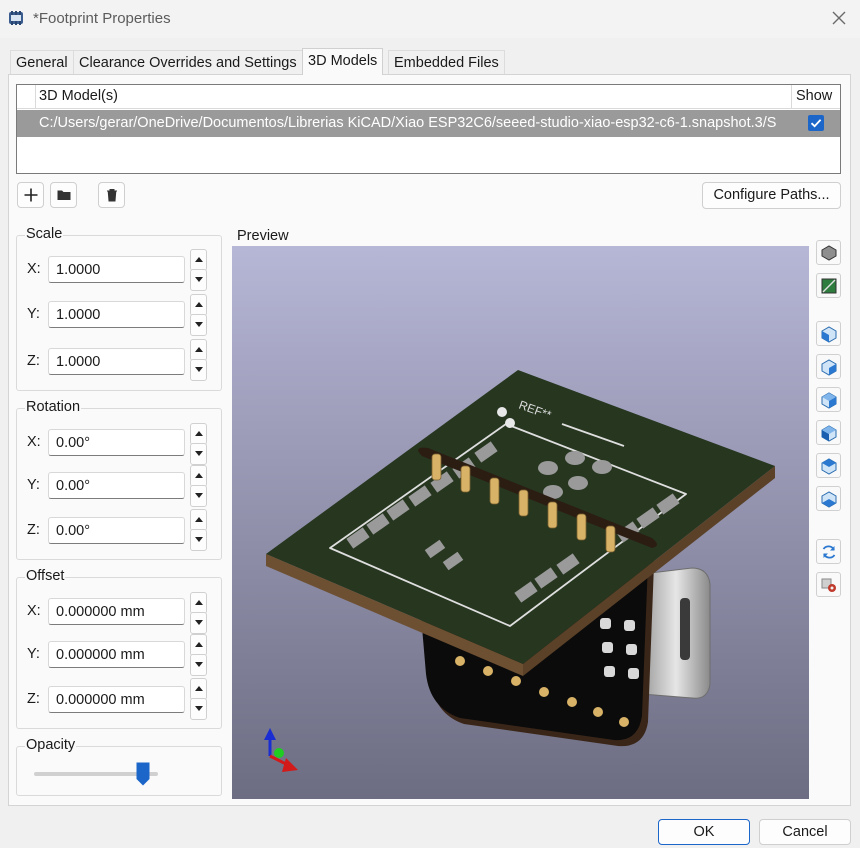  I want to click on offset-x-label: X:, so click(34, 611).